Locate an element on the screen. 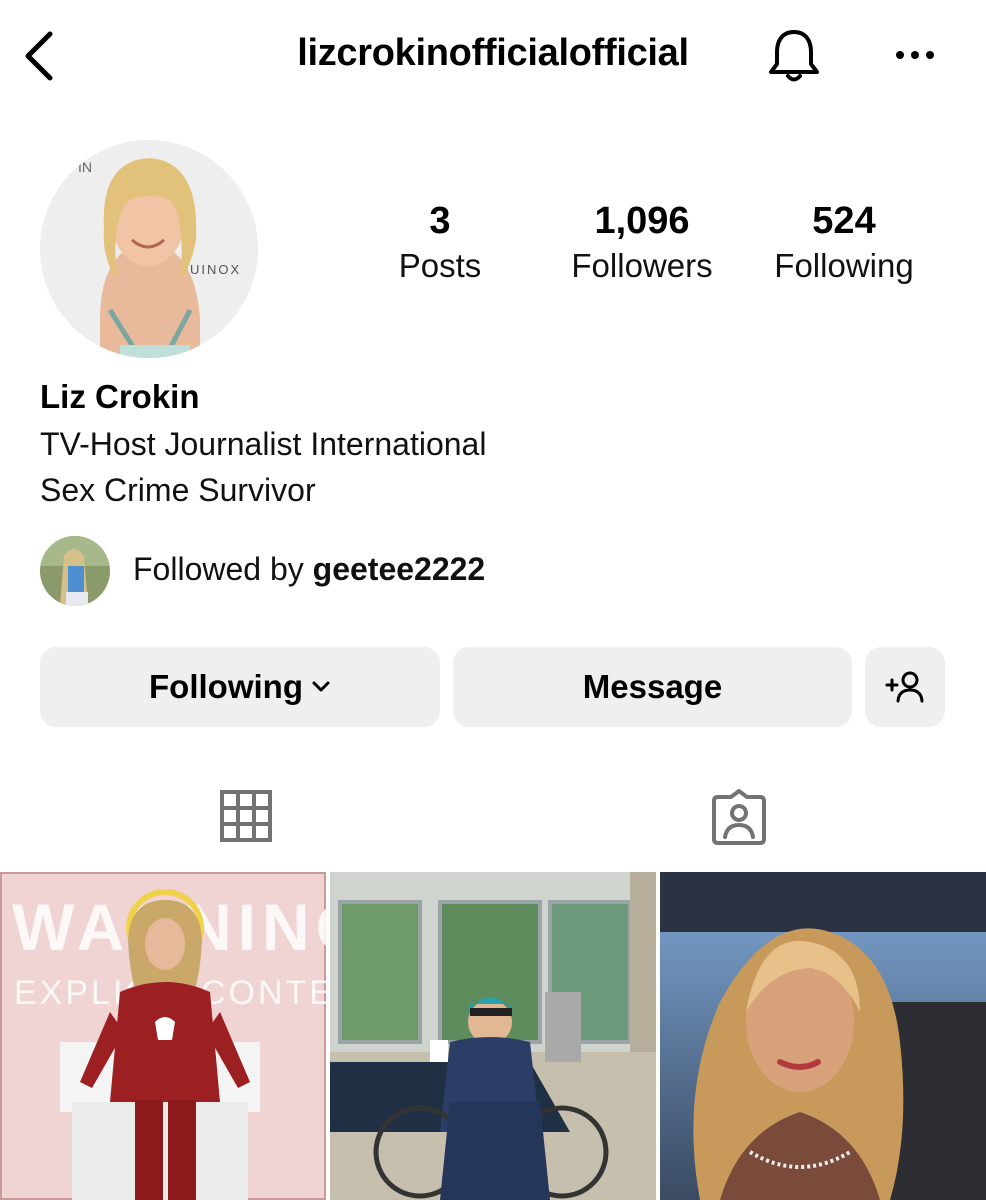  profile-avatar: IN UINOX is located at coordinates (149, 249).